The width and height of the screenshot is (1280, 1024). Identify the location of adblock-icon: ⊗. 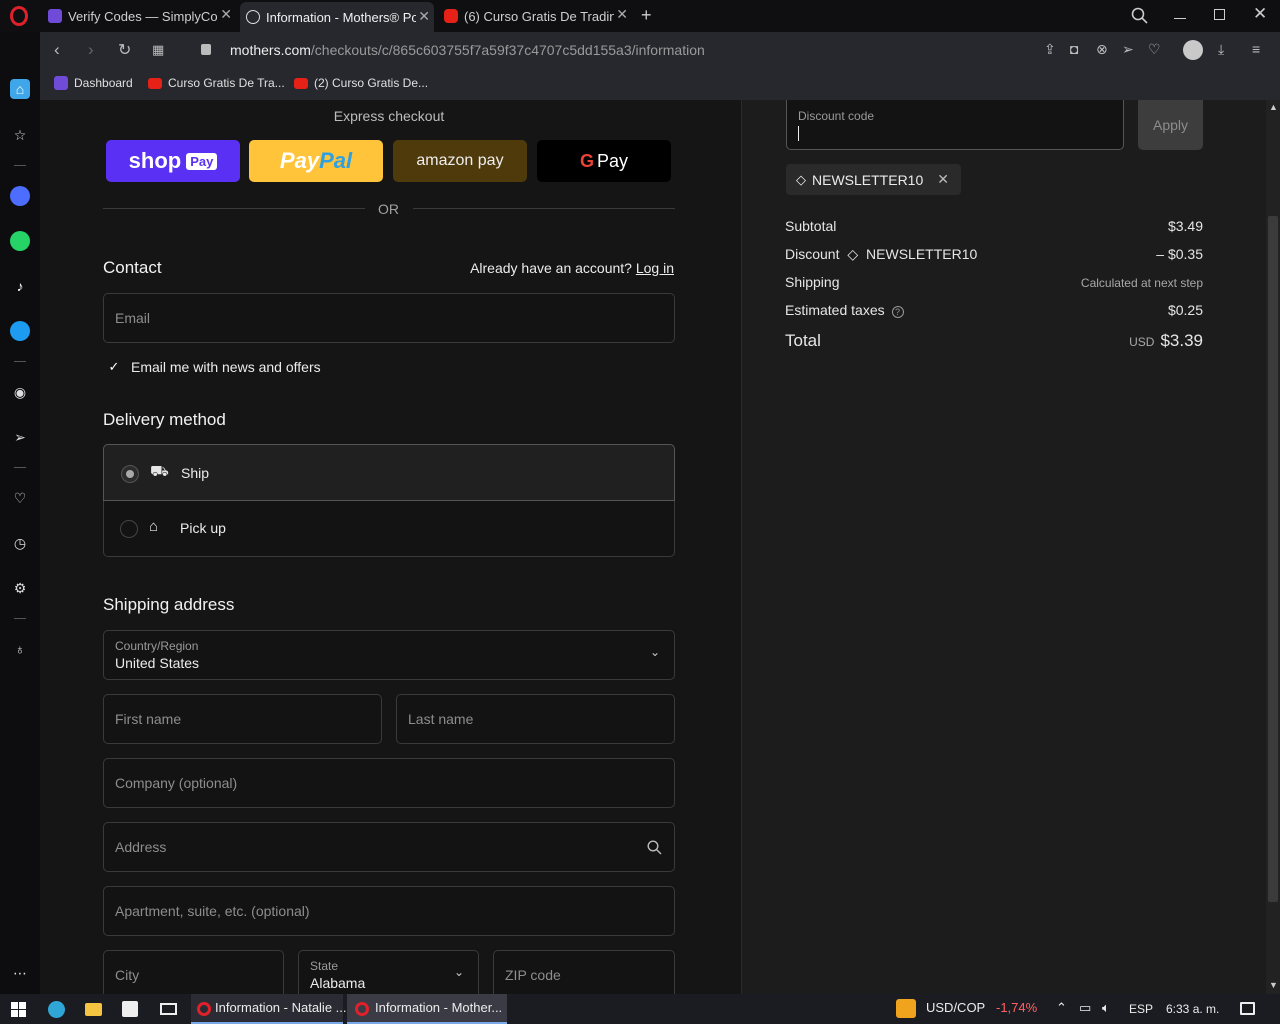
(1102, 49).